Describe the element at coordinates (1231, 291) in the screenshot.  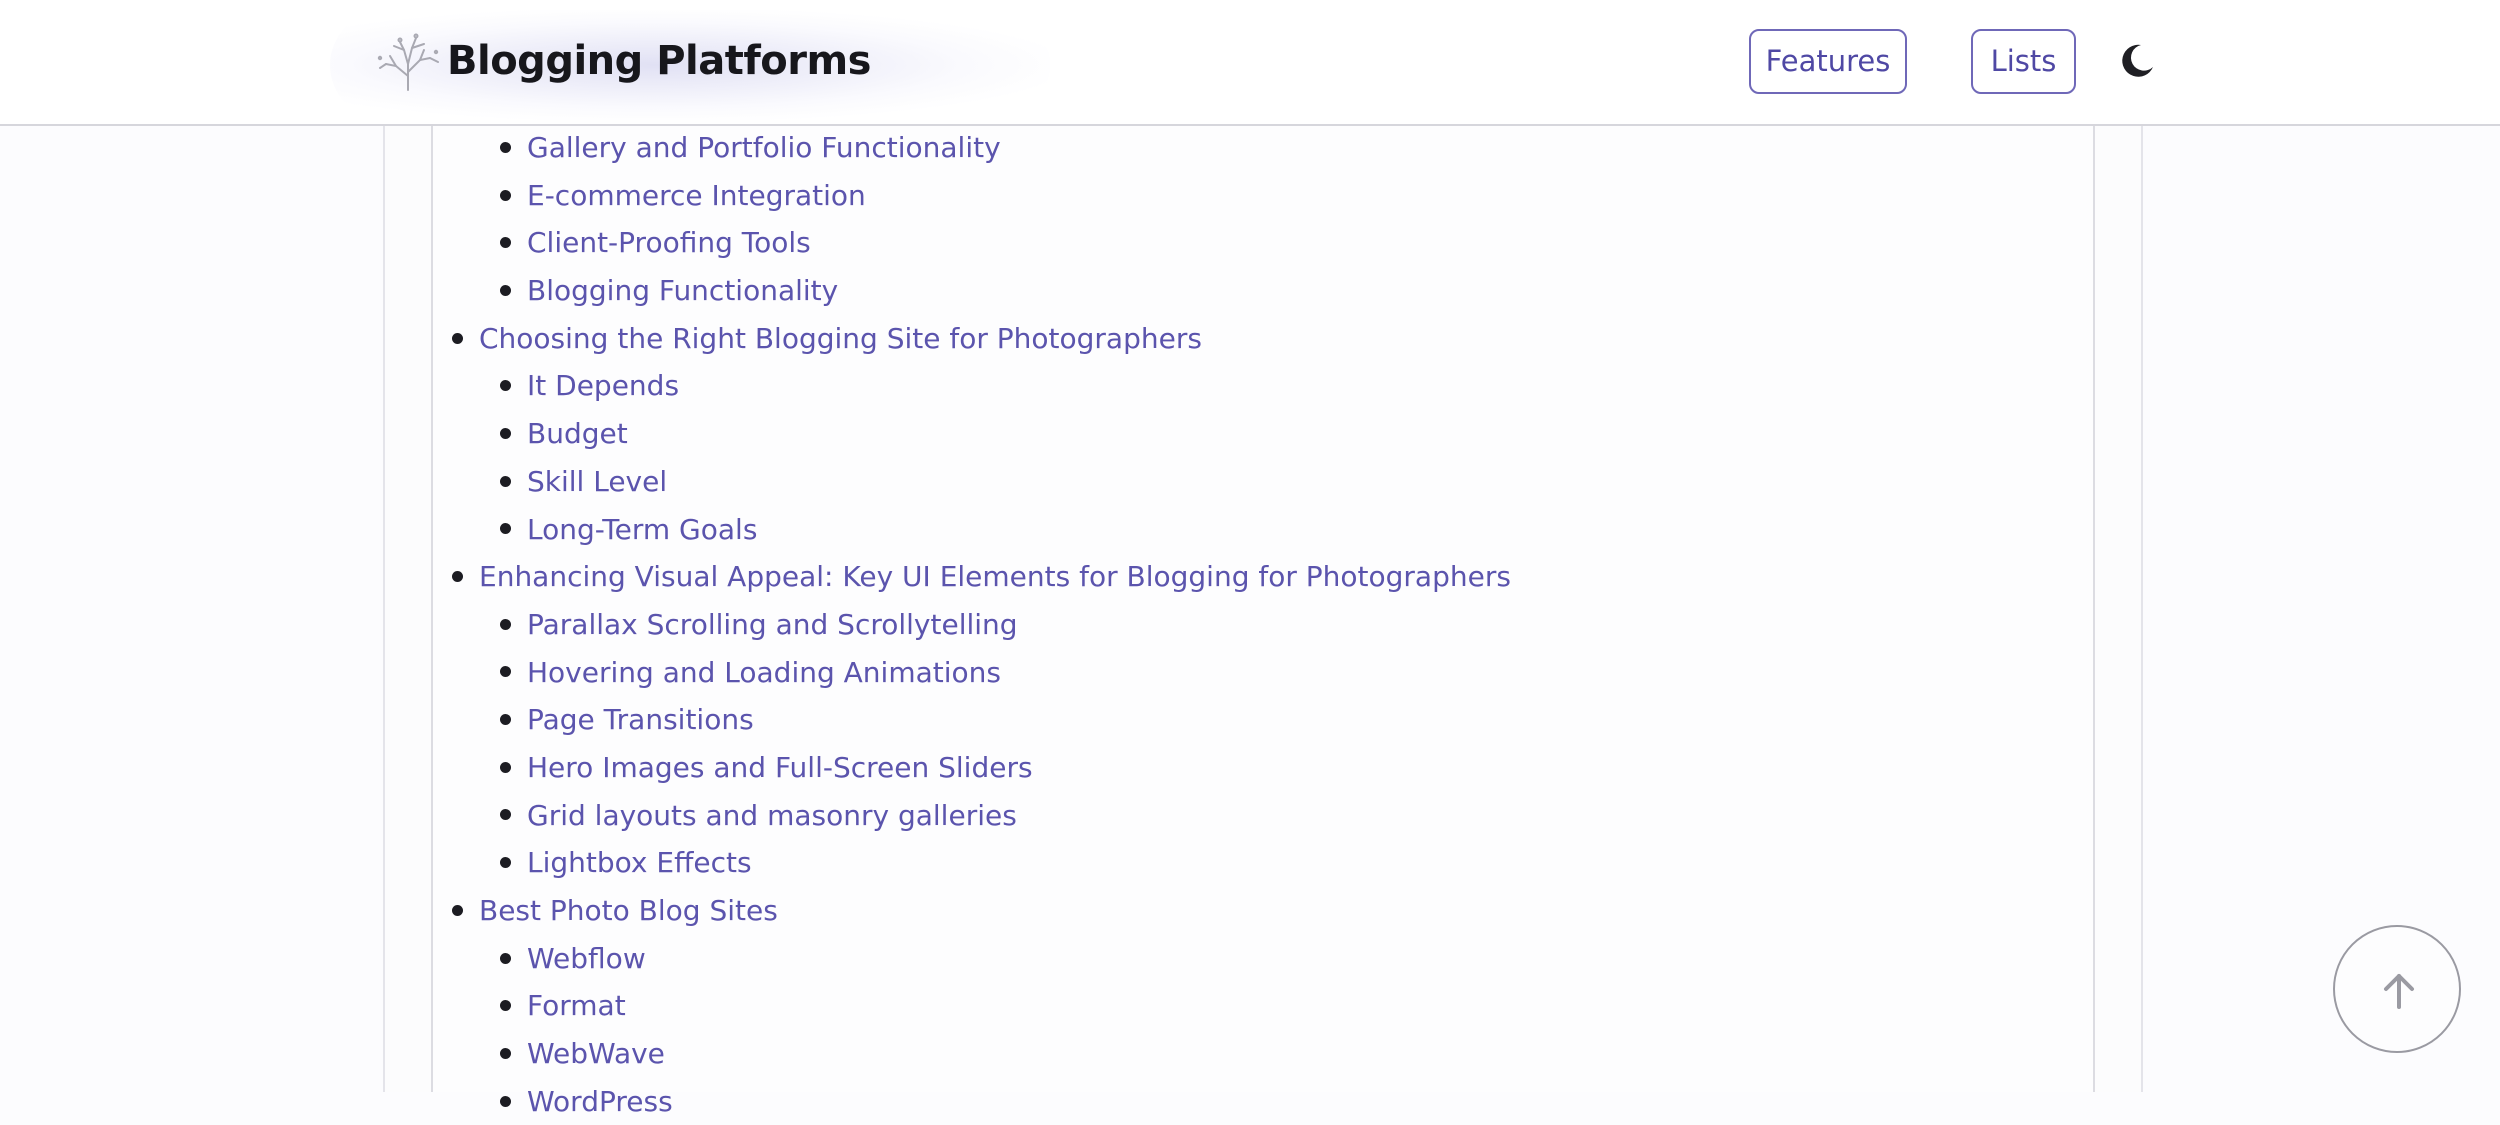
I see `toc-subsection-item: Blogging Functionality` at that location.